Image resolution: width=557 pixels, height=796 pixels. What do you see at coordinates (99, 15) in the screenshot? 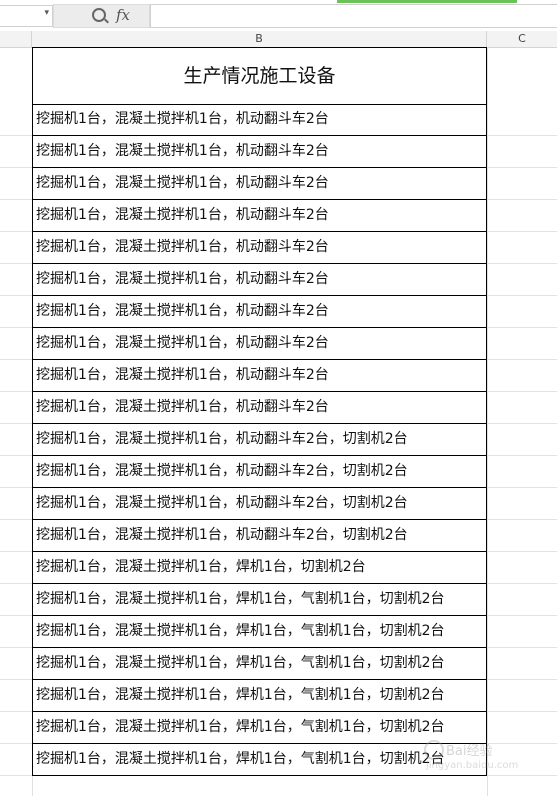
I see `zoom-icon` at bounding box center [99, 15].